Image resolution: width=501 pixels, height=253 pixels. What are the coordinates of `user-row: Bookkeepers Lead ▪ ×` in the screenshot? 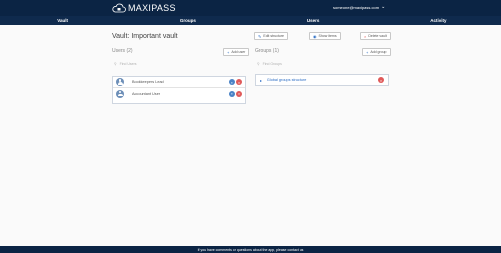 It's located at (179, 82).